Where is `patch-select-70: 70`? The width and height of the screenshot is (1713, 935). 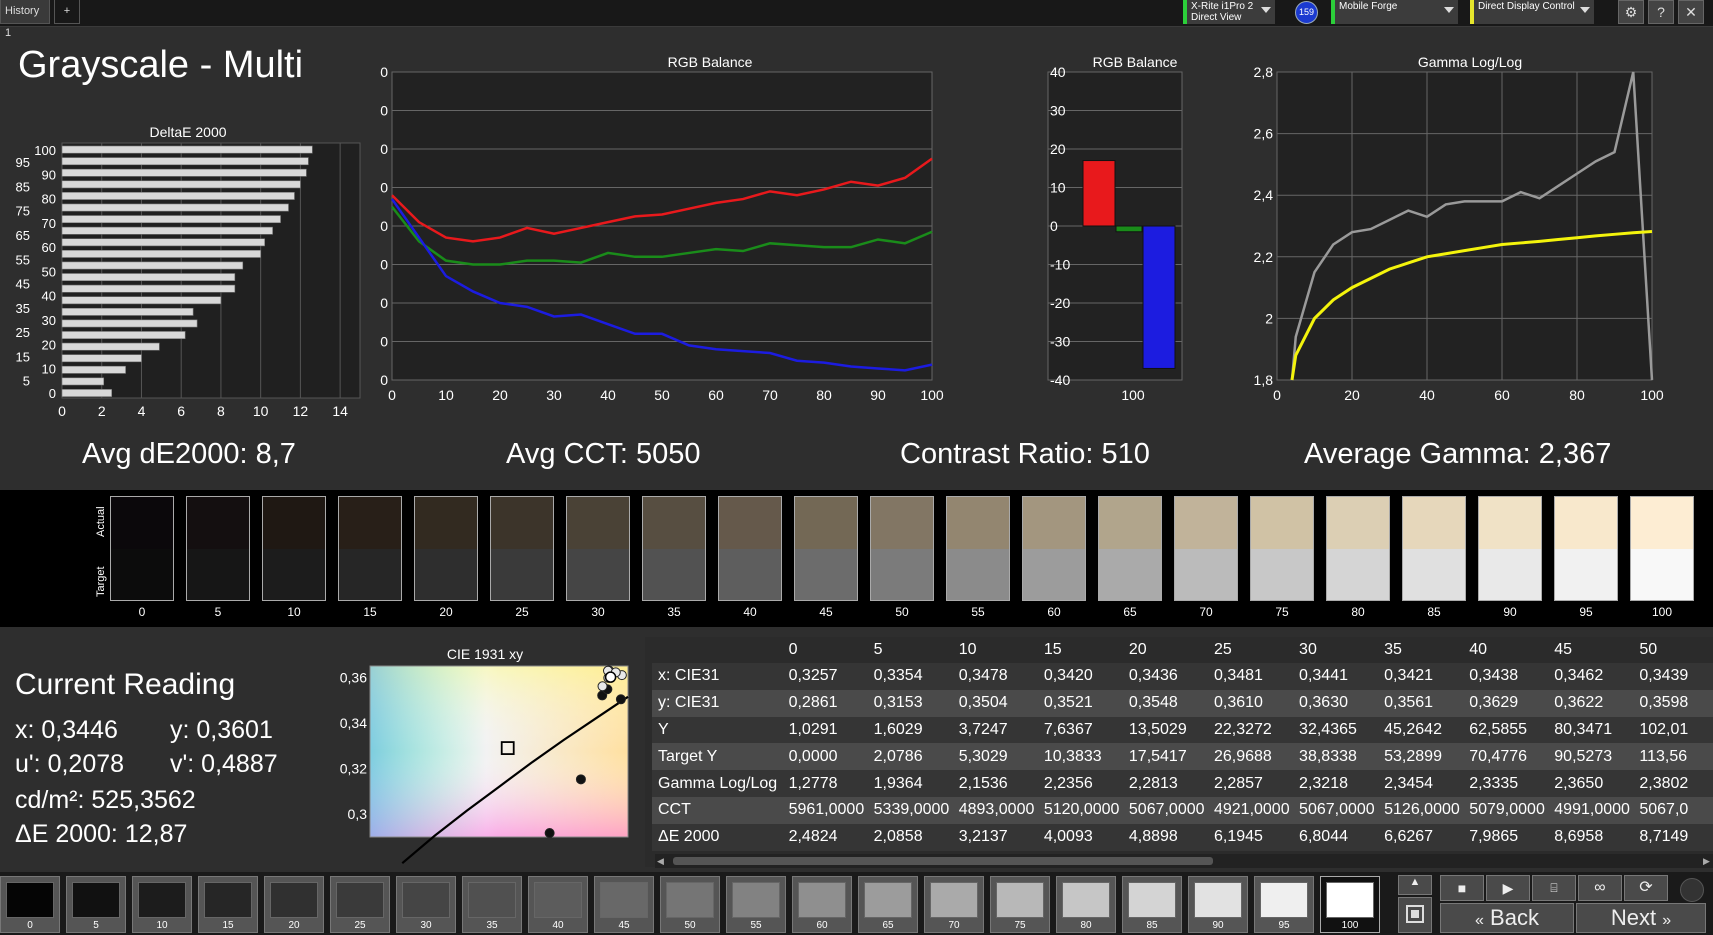
patch-select-70: 70 is located at coordinates (954, 904).